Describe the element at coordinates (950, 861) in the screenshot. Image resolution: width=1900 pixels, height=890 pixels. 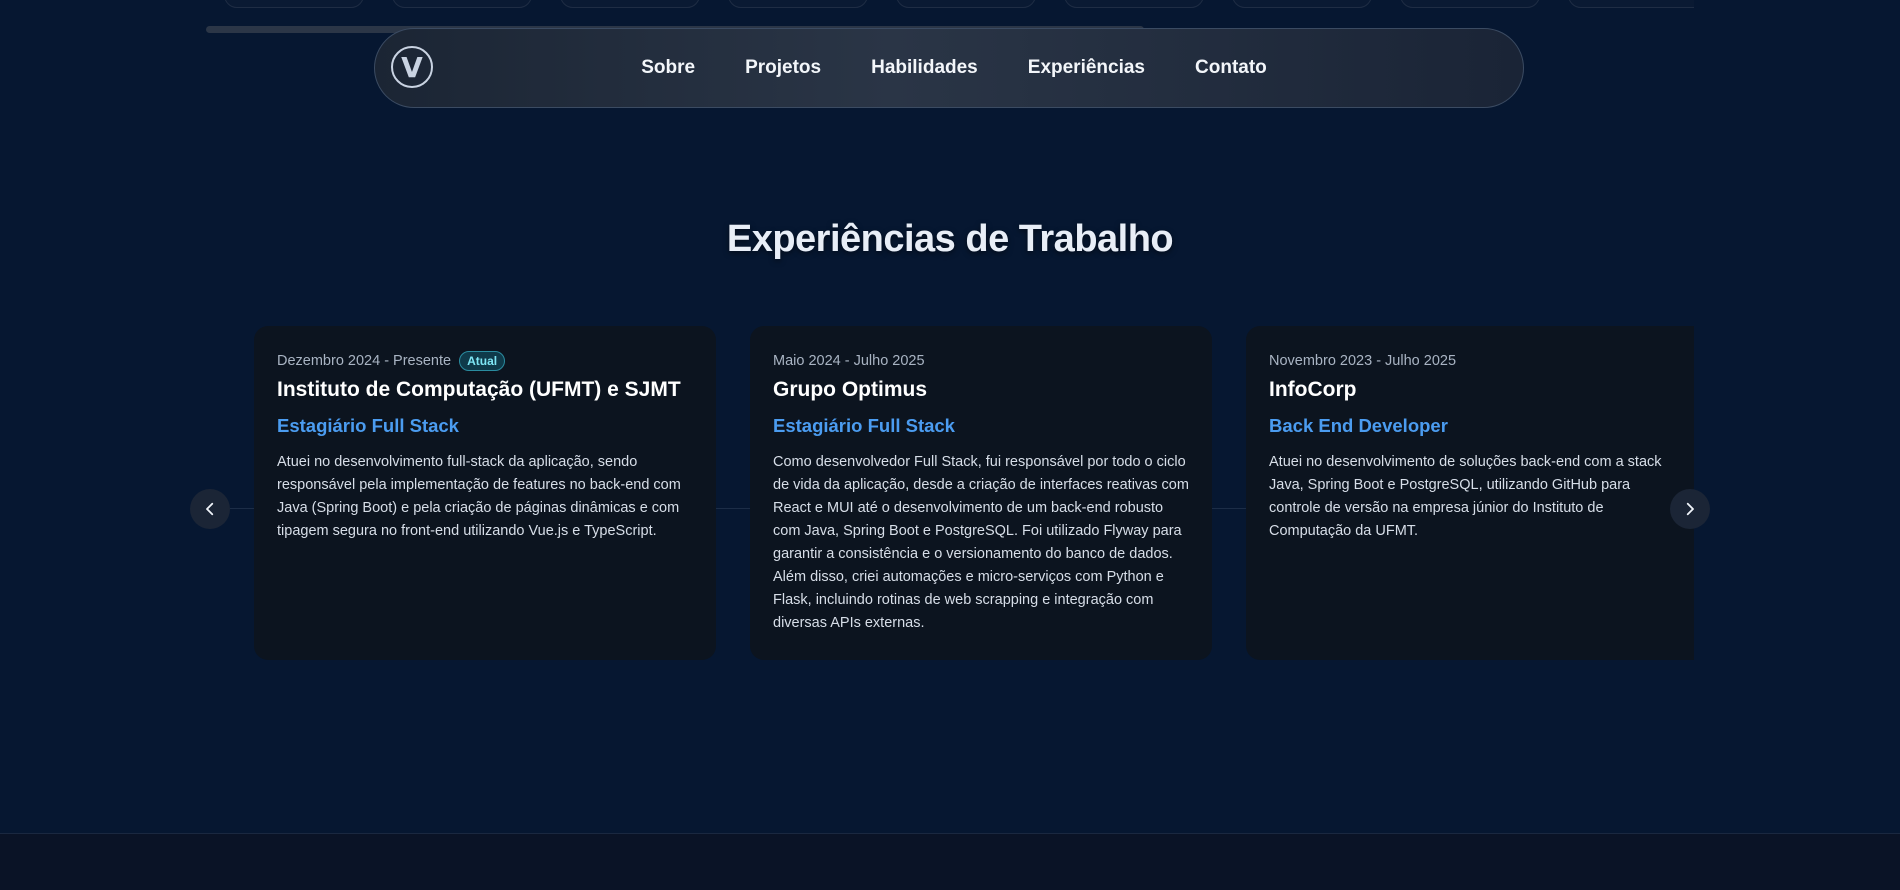
I see `footer` at that location.